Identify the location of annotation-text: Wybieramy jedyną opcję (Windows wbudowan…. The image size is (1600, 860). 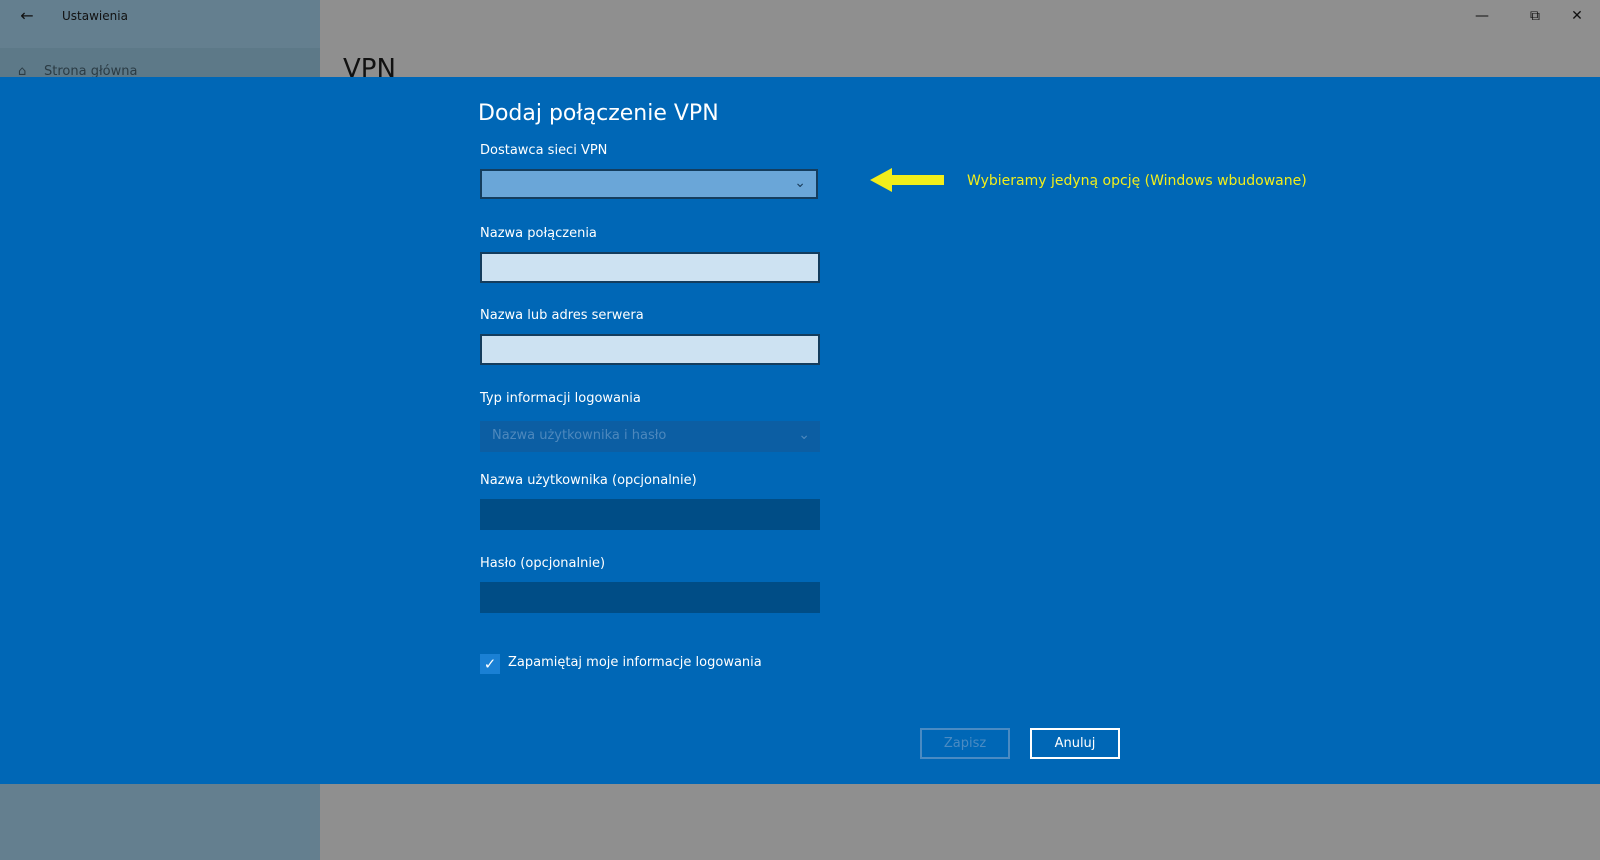
(1137, 181).